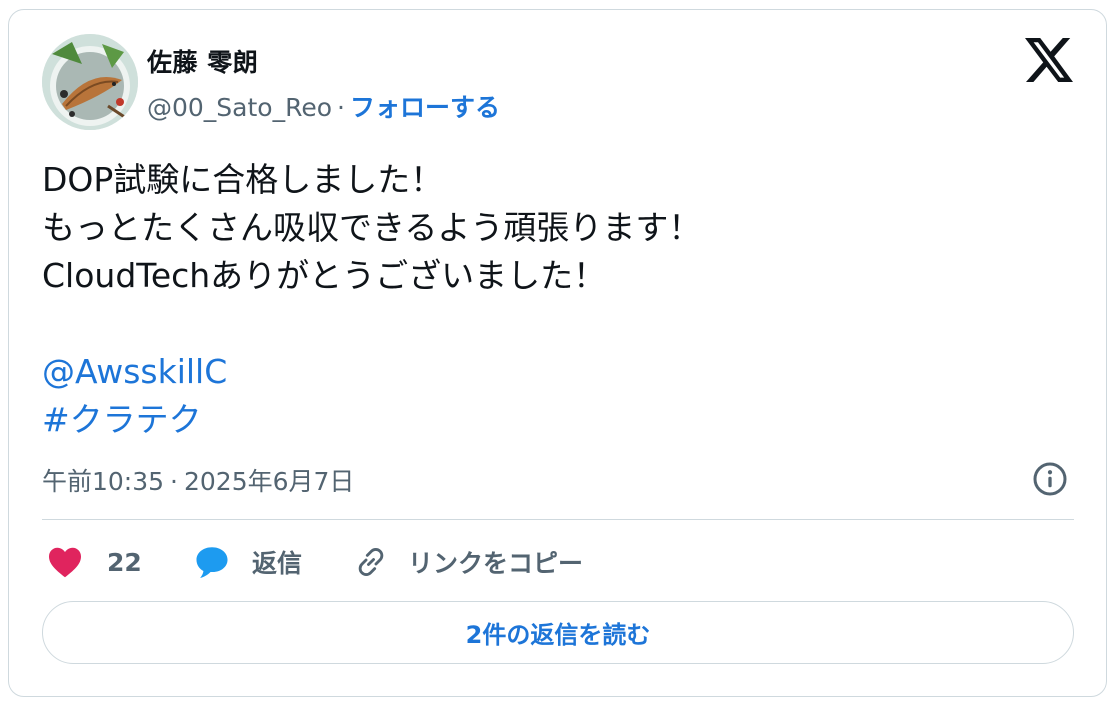 The width and height of the screenshot is (1116, 712). Describe the element at coordinates (277, 563) in the screenshot. I see `reply-label: 返信` at that location.